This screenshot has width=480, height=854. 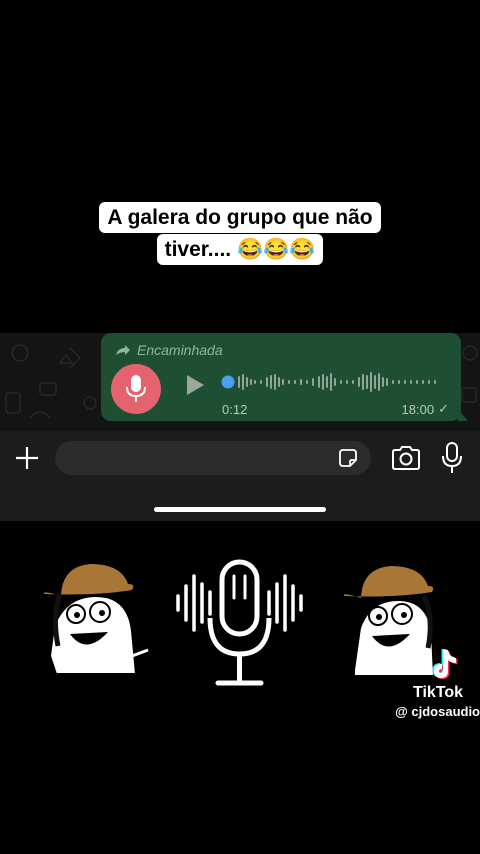 What do you see at coordinates (406, 458) in the screenshot?
I see `camera-icon` at bounding box center [406, 458].